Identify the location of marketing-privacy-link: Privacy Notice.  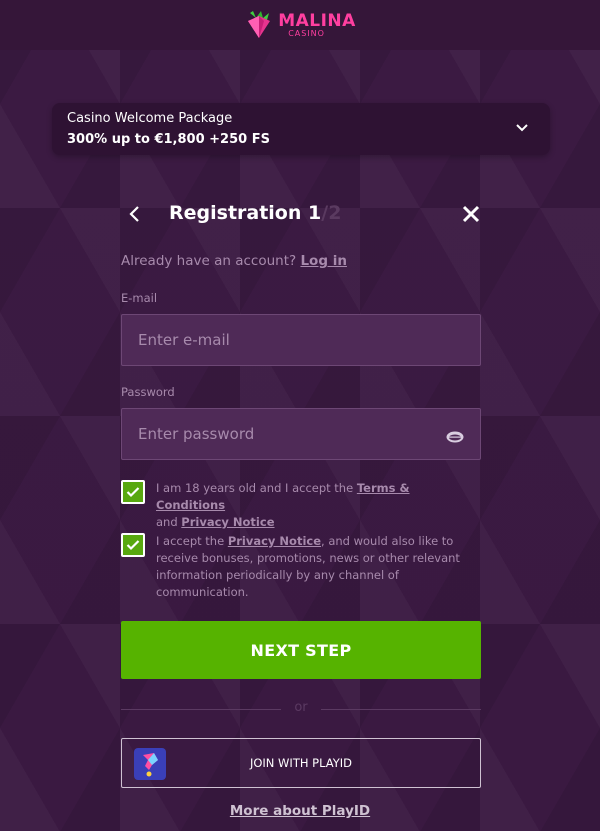
(274, 541).